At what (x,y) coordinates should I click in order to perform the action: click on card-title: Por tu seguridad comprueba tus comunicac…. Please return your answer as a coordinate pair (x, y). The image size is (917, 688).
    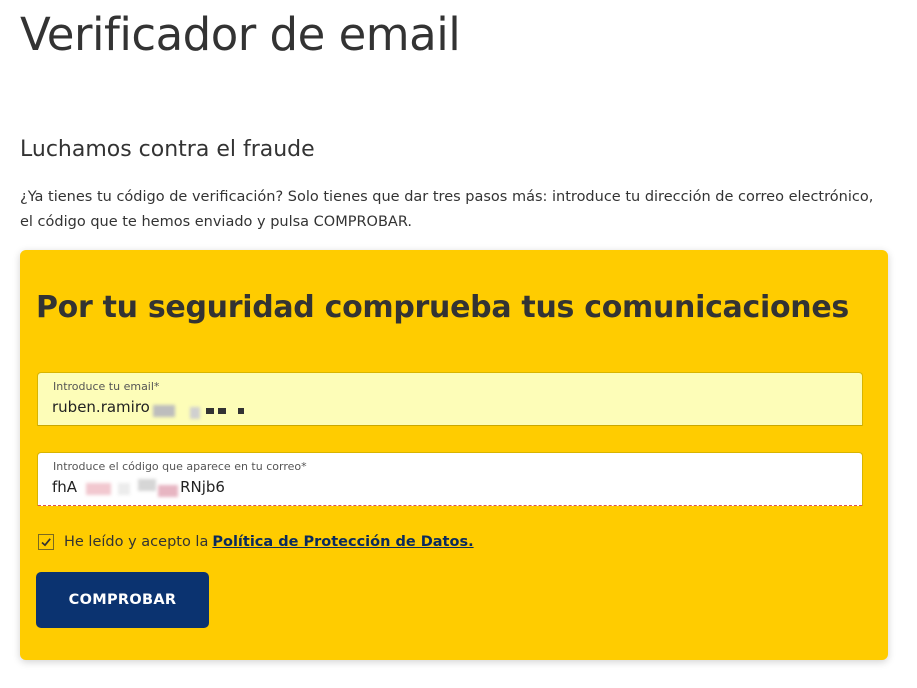
    Looking at the image, I should click on (442, 307).